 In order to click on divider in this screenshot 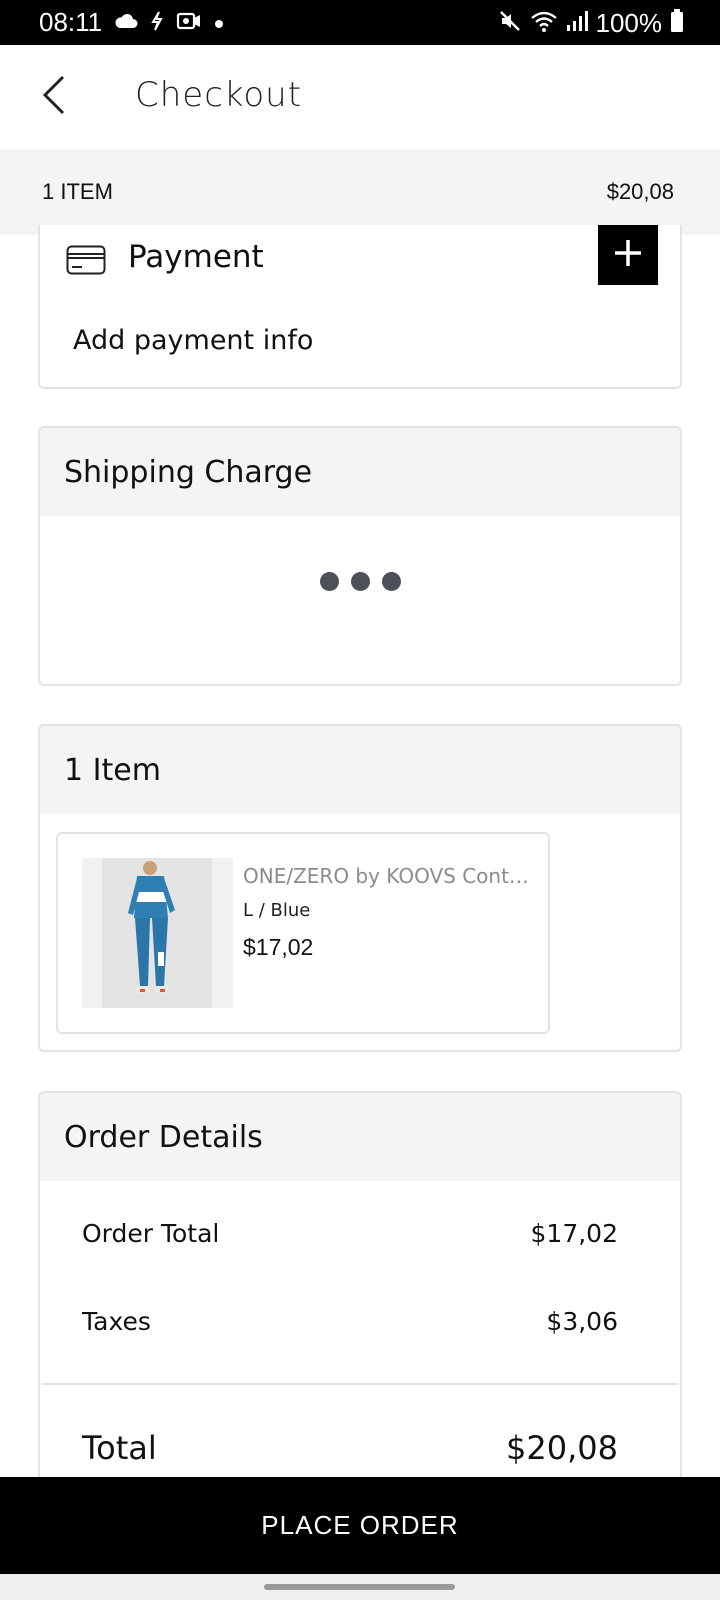, I will do `click(360, 1384)`.